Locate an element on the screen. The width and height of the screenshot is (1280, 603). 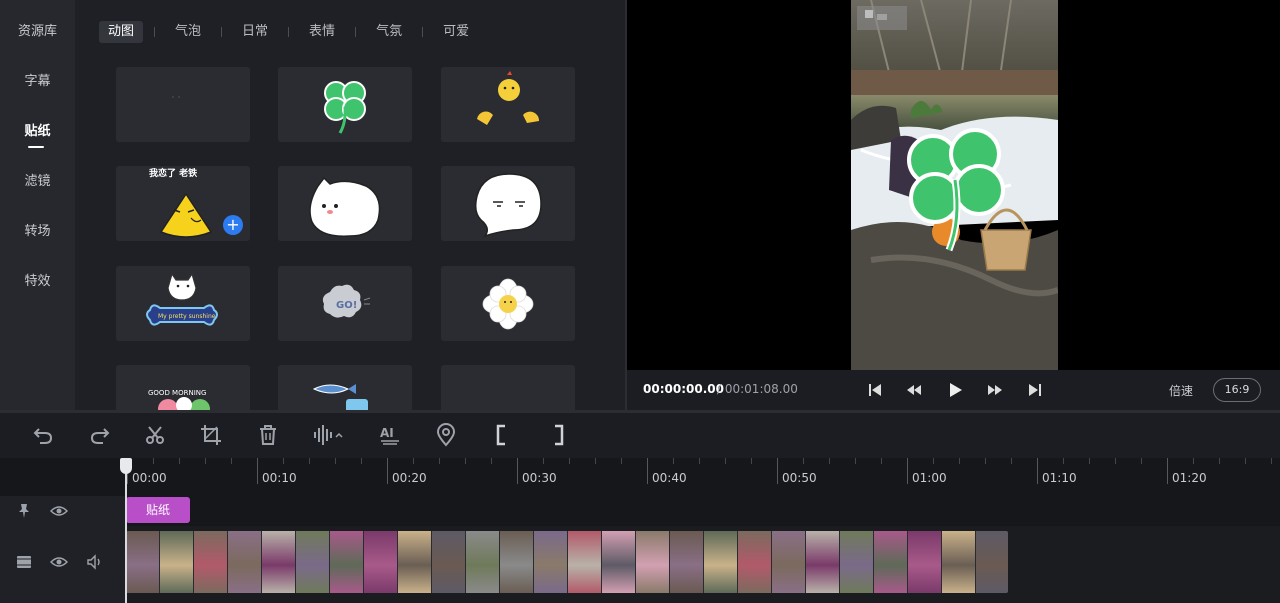
video-frame is located at coordinates (954, 185).